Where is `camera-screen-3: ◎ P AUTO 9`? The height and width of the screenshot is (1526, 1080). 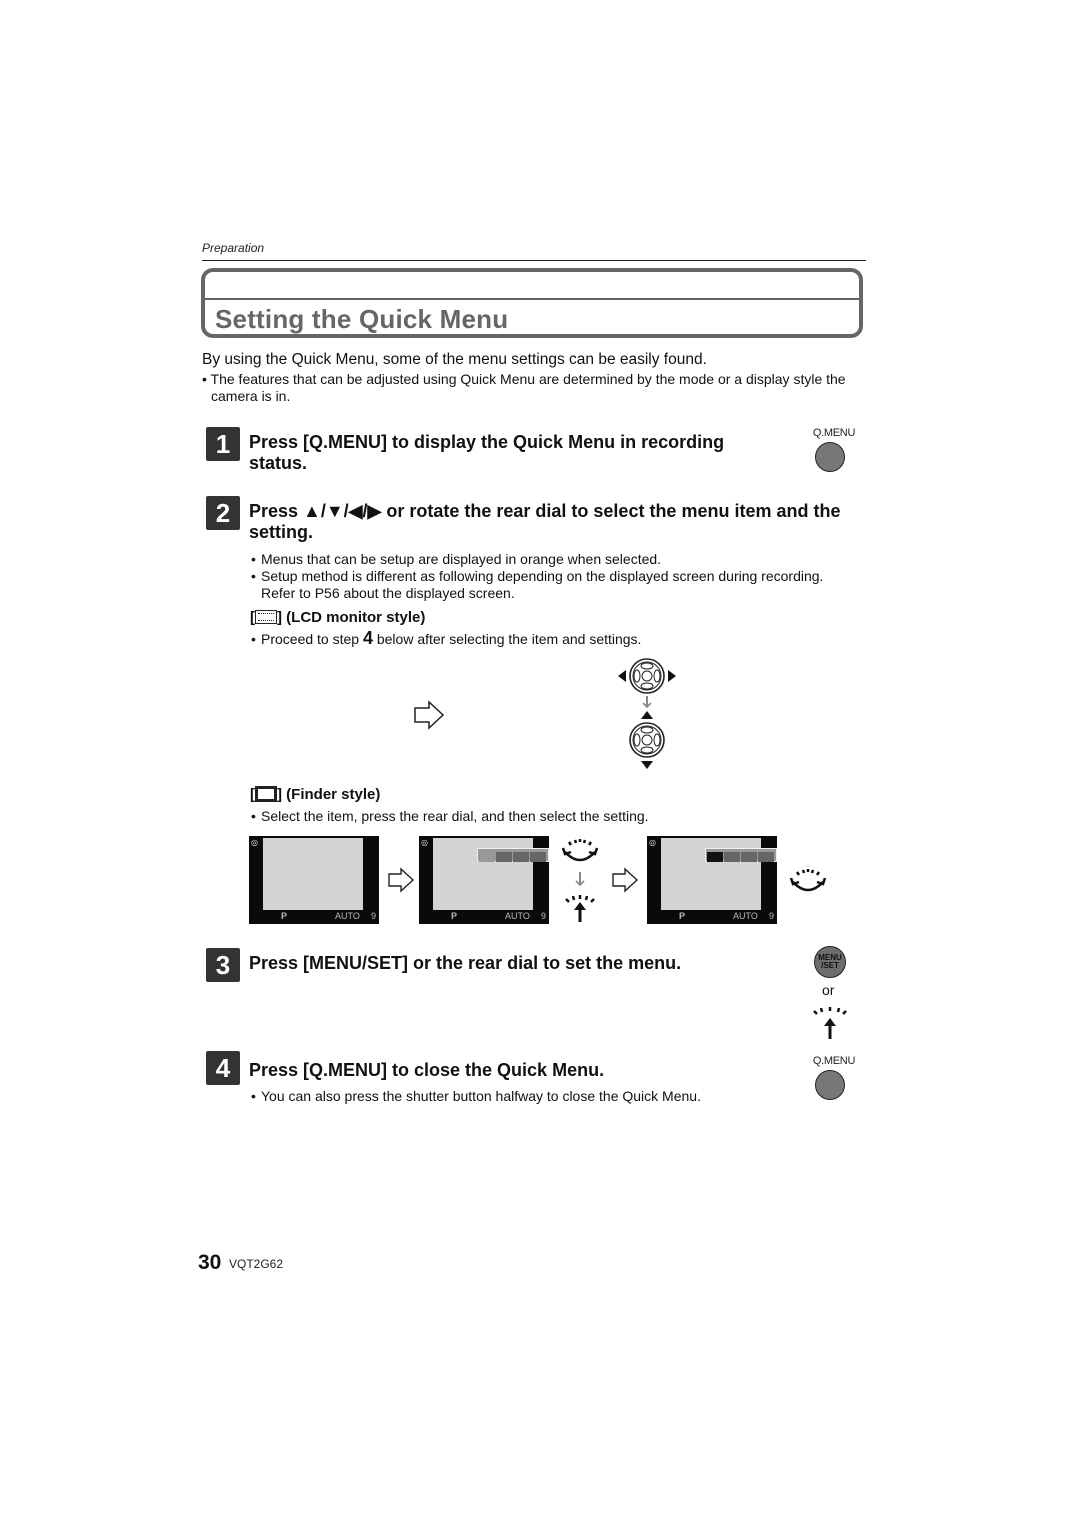
camera-screen-3: ◎ P AUTO 9 is located at coordinates (712, 880).